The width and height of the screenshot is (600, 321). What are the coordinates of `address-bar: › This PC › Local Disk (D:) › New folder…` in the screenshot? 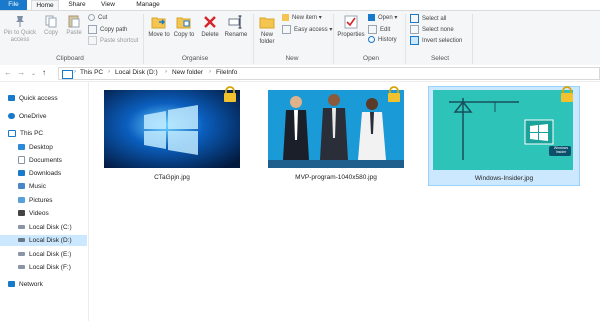 It's located at (329, 73).